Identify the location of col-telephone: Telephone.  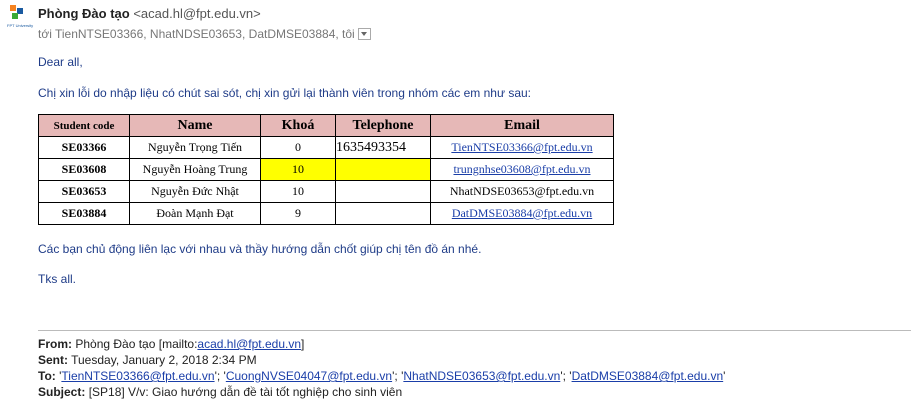
(383, 125).